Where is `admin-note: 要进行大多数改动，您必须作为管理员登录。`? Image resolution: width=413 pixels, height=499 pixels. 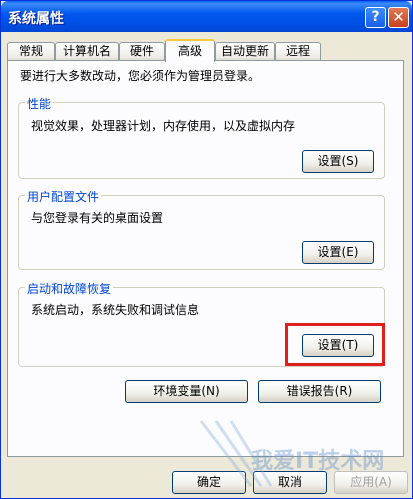 admin-note: 要进行大多数改动，您必须作为管理员登录。 is located at coordinates (140, 76).